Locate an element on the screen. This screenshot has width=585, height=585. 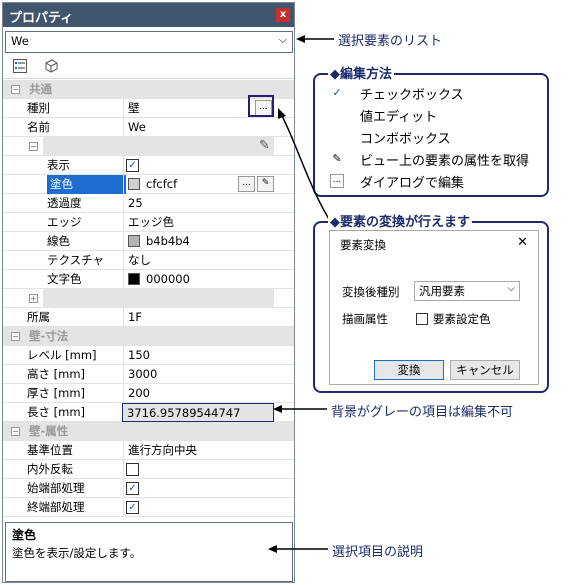
property-value-text: エッジ色 is located at coordinates (151, 222).